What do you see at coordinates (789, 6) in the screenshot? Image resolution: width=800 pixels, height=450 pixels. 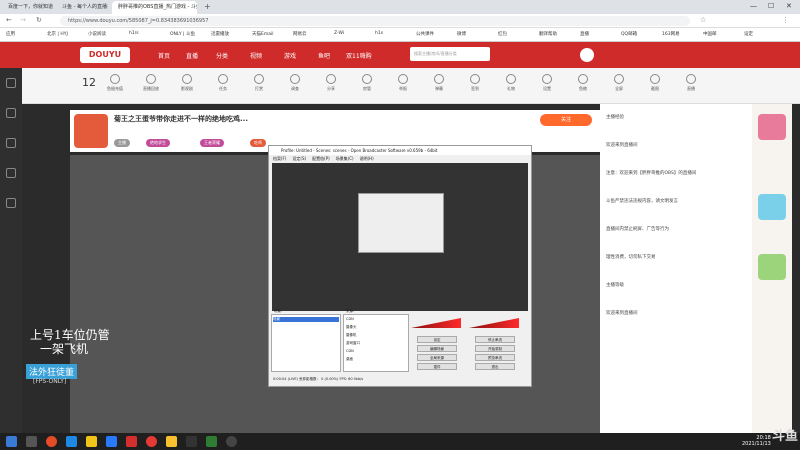 I see `close-icon: ✕` at bounding box center [789, 6].